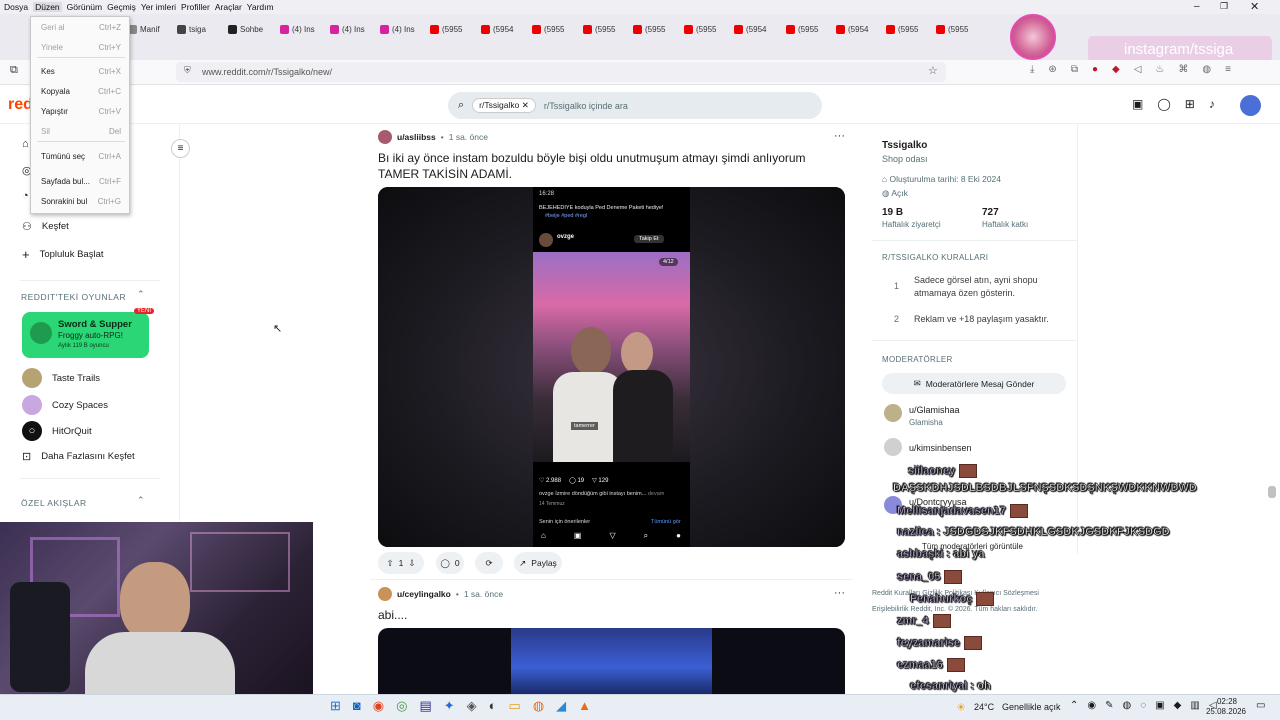  I want to click on ublock-icon: ●, so click(1095, 72).